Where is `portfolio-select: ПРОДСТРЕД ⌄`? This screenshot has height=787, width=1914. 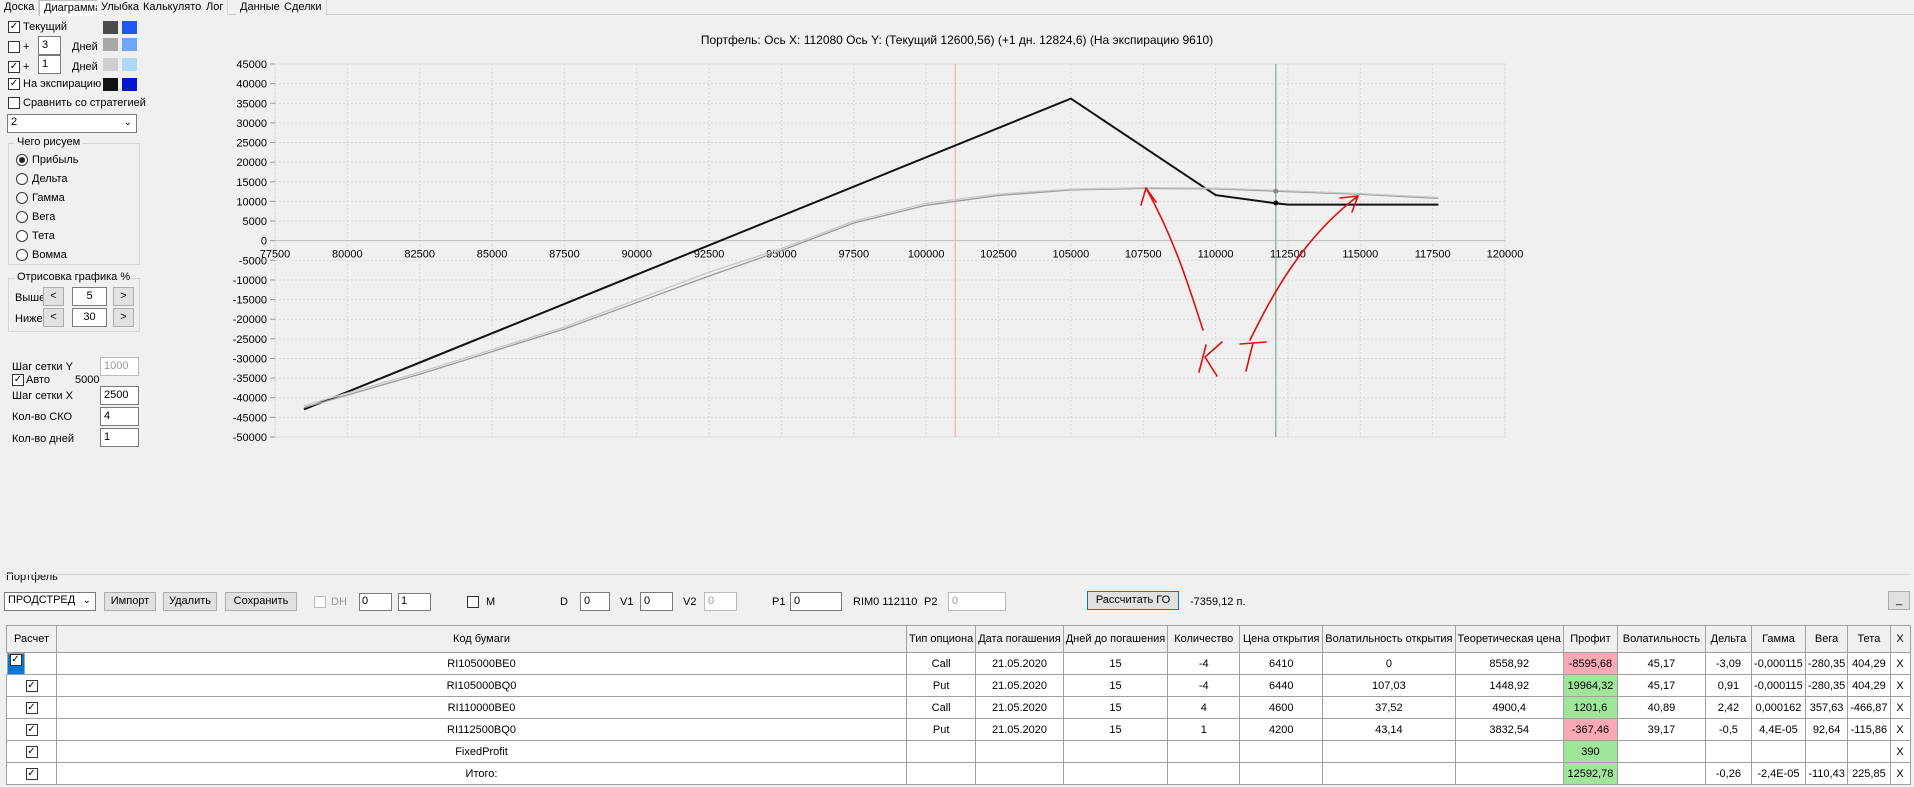 portfolio-select: ПРОДСТРЕД ⌄ is located at coordinates (50, 601).